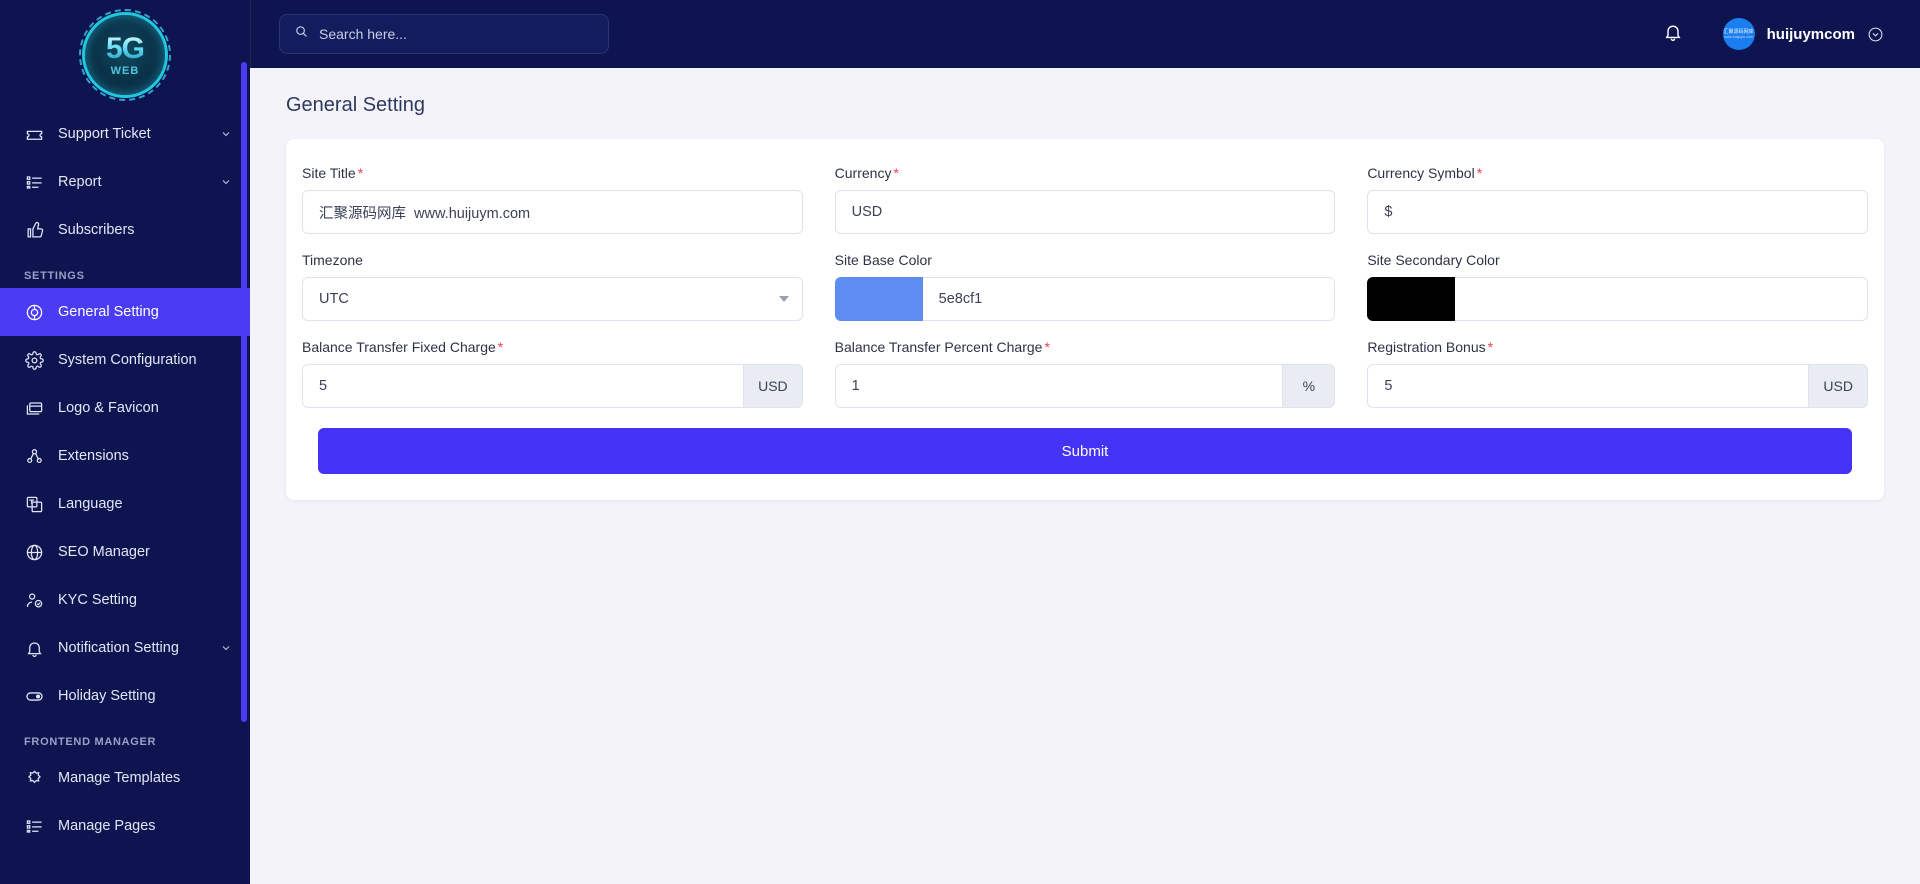  Describe the element at coordinates (1309, 386) in the screenshot. I see `percent-addon: %` at that location.